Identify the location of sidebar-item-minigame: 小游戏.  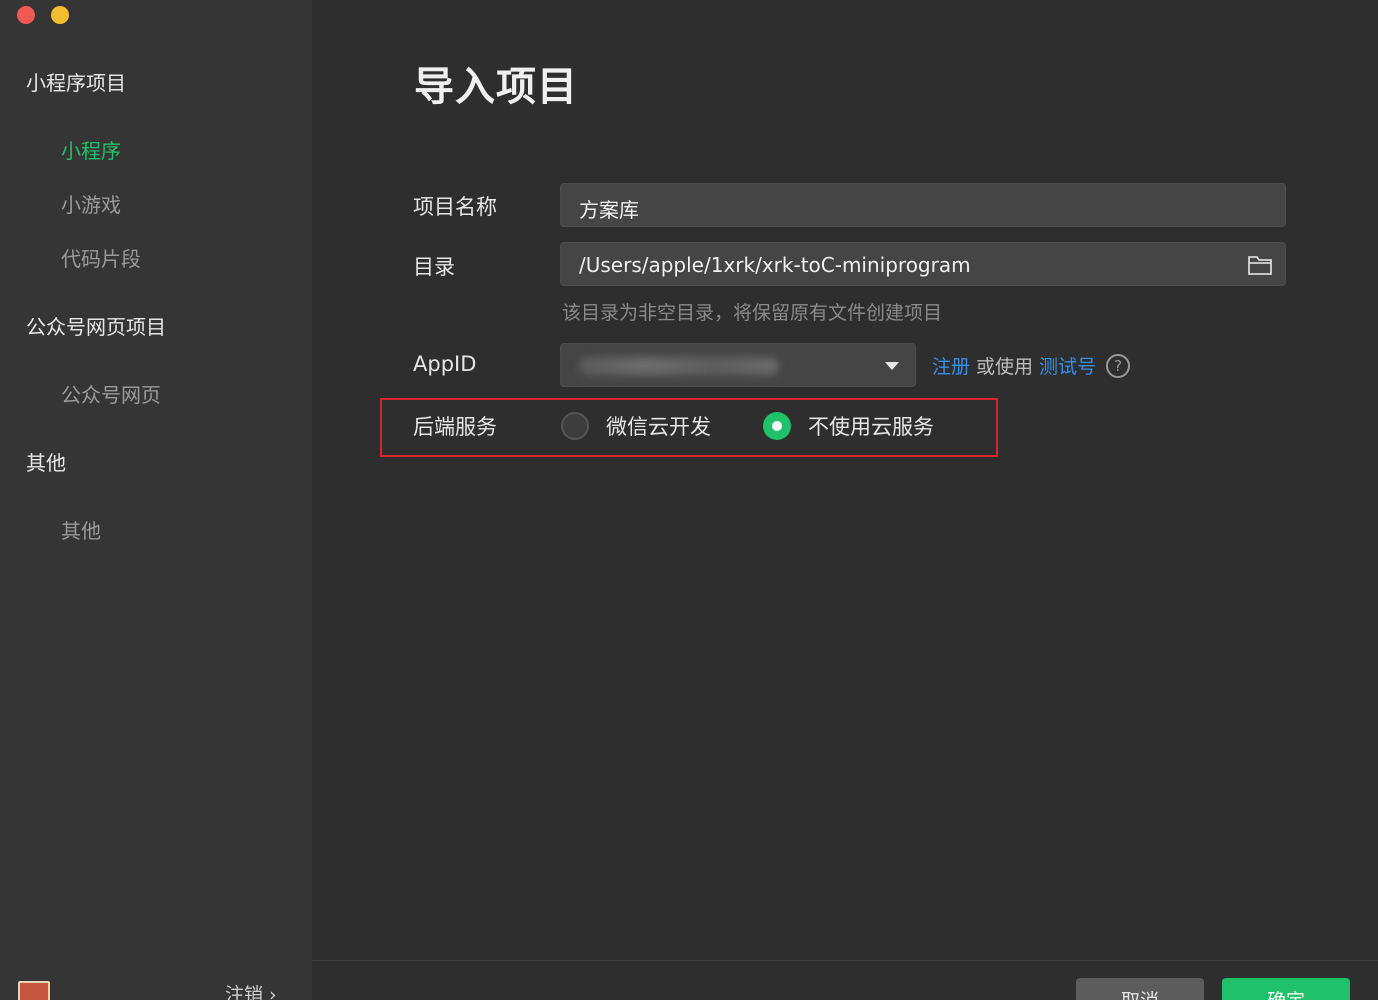
(91, 203).